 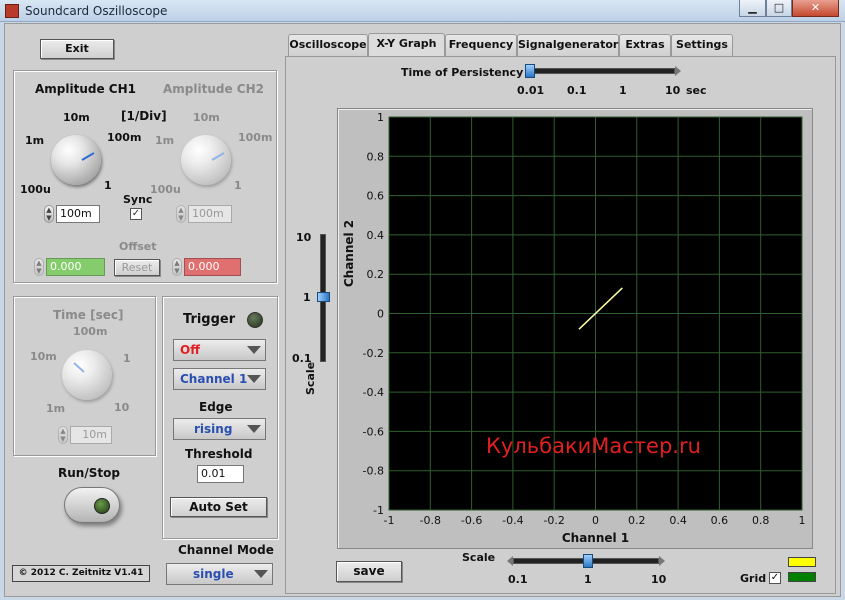 I want to click on horizontal-scale-label: Scale, so click(x=479, y=557).